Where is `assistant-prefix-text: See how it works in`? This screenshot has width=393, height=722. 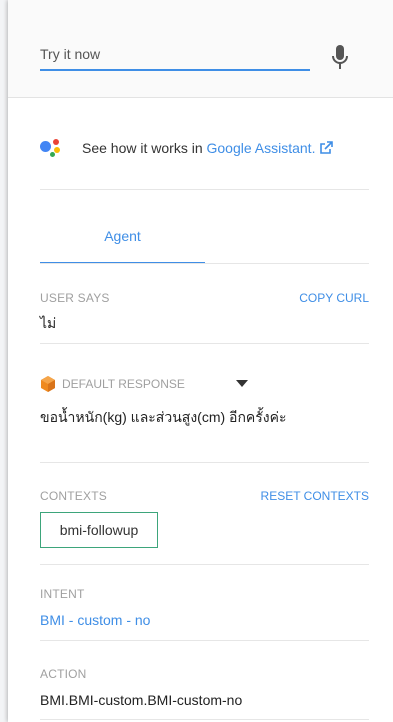 assistant-prefix-text: See how it works in is located at coordinates (142, 148).